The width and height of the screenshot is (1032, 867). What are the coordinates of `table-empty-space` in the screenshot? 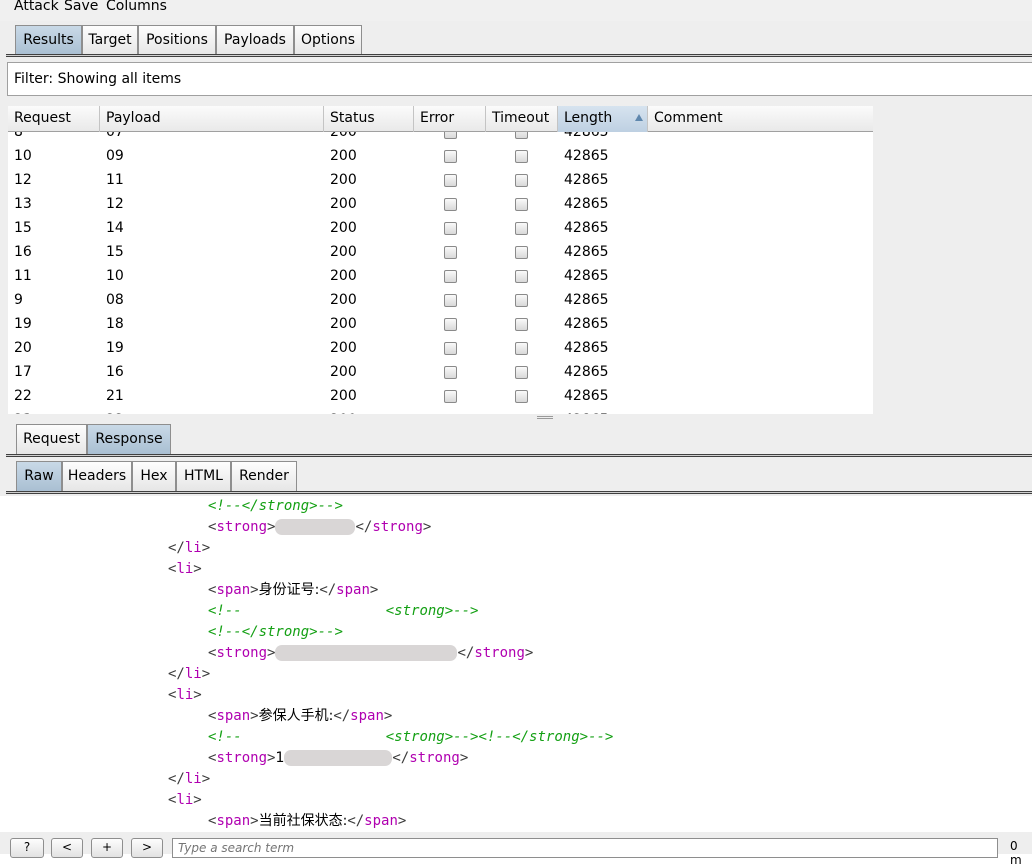 It's located at (952, 260).